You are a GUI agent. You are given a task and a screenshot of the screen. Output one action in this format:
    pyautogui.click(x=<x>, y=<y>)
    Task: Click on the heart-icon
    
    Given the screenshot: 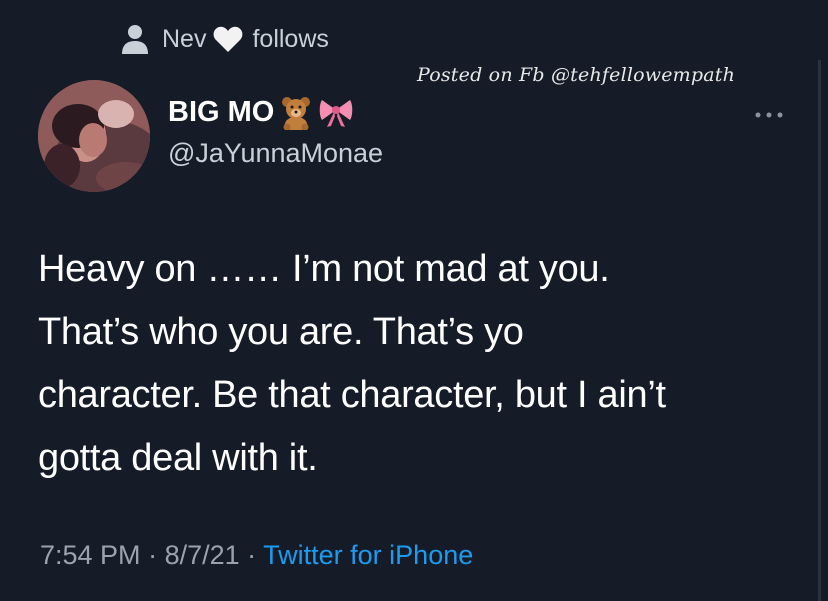 What is the action you would take?
    pyautogui.click(x=228, y=39)
    